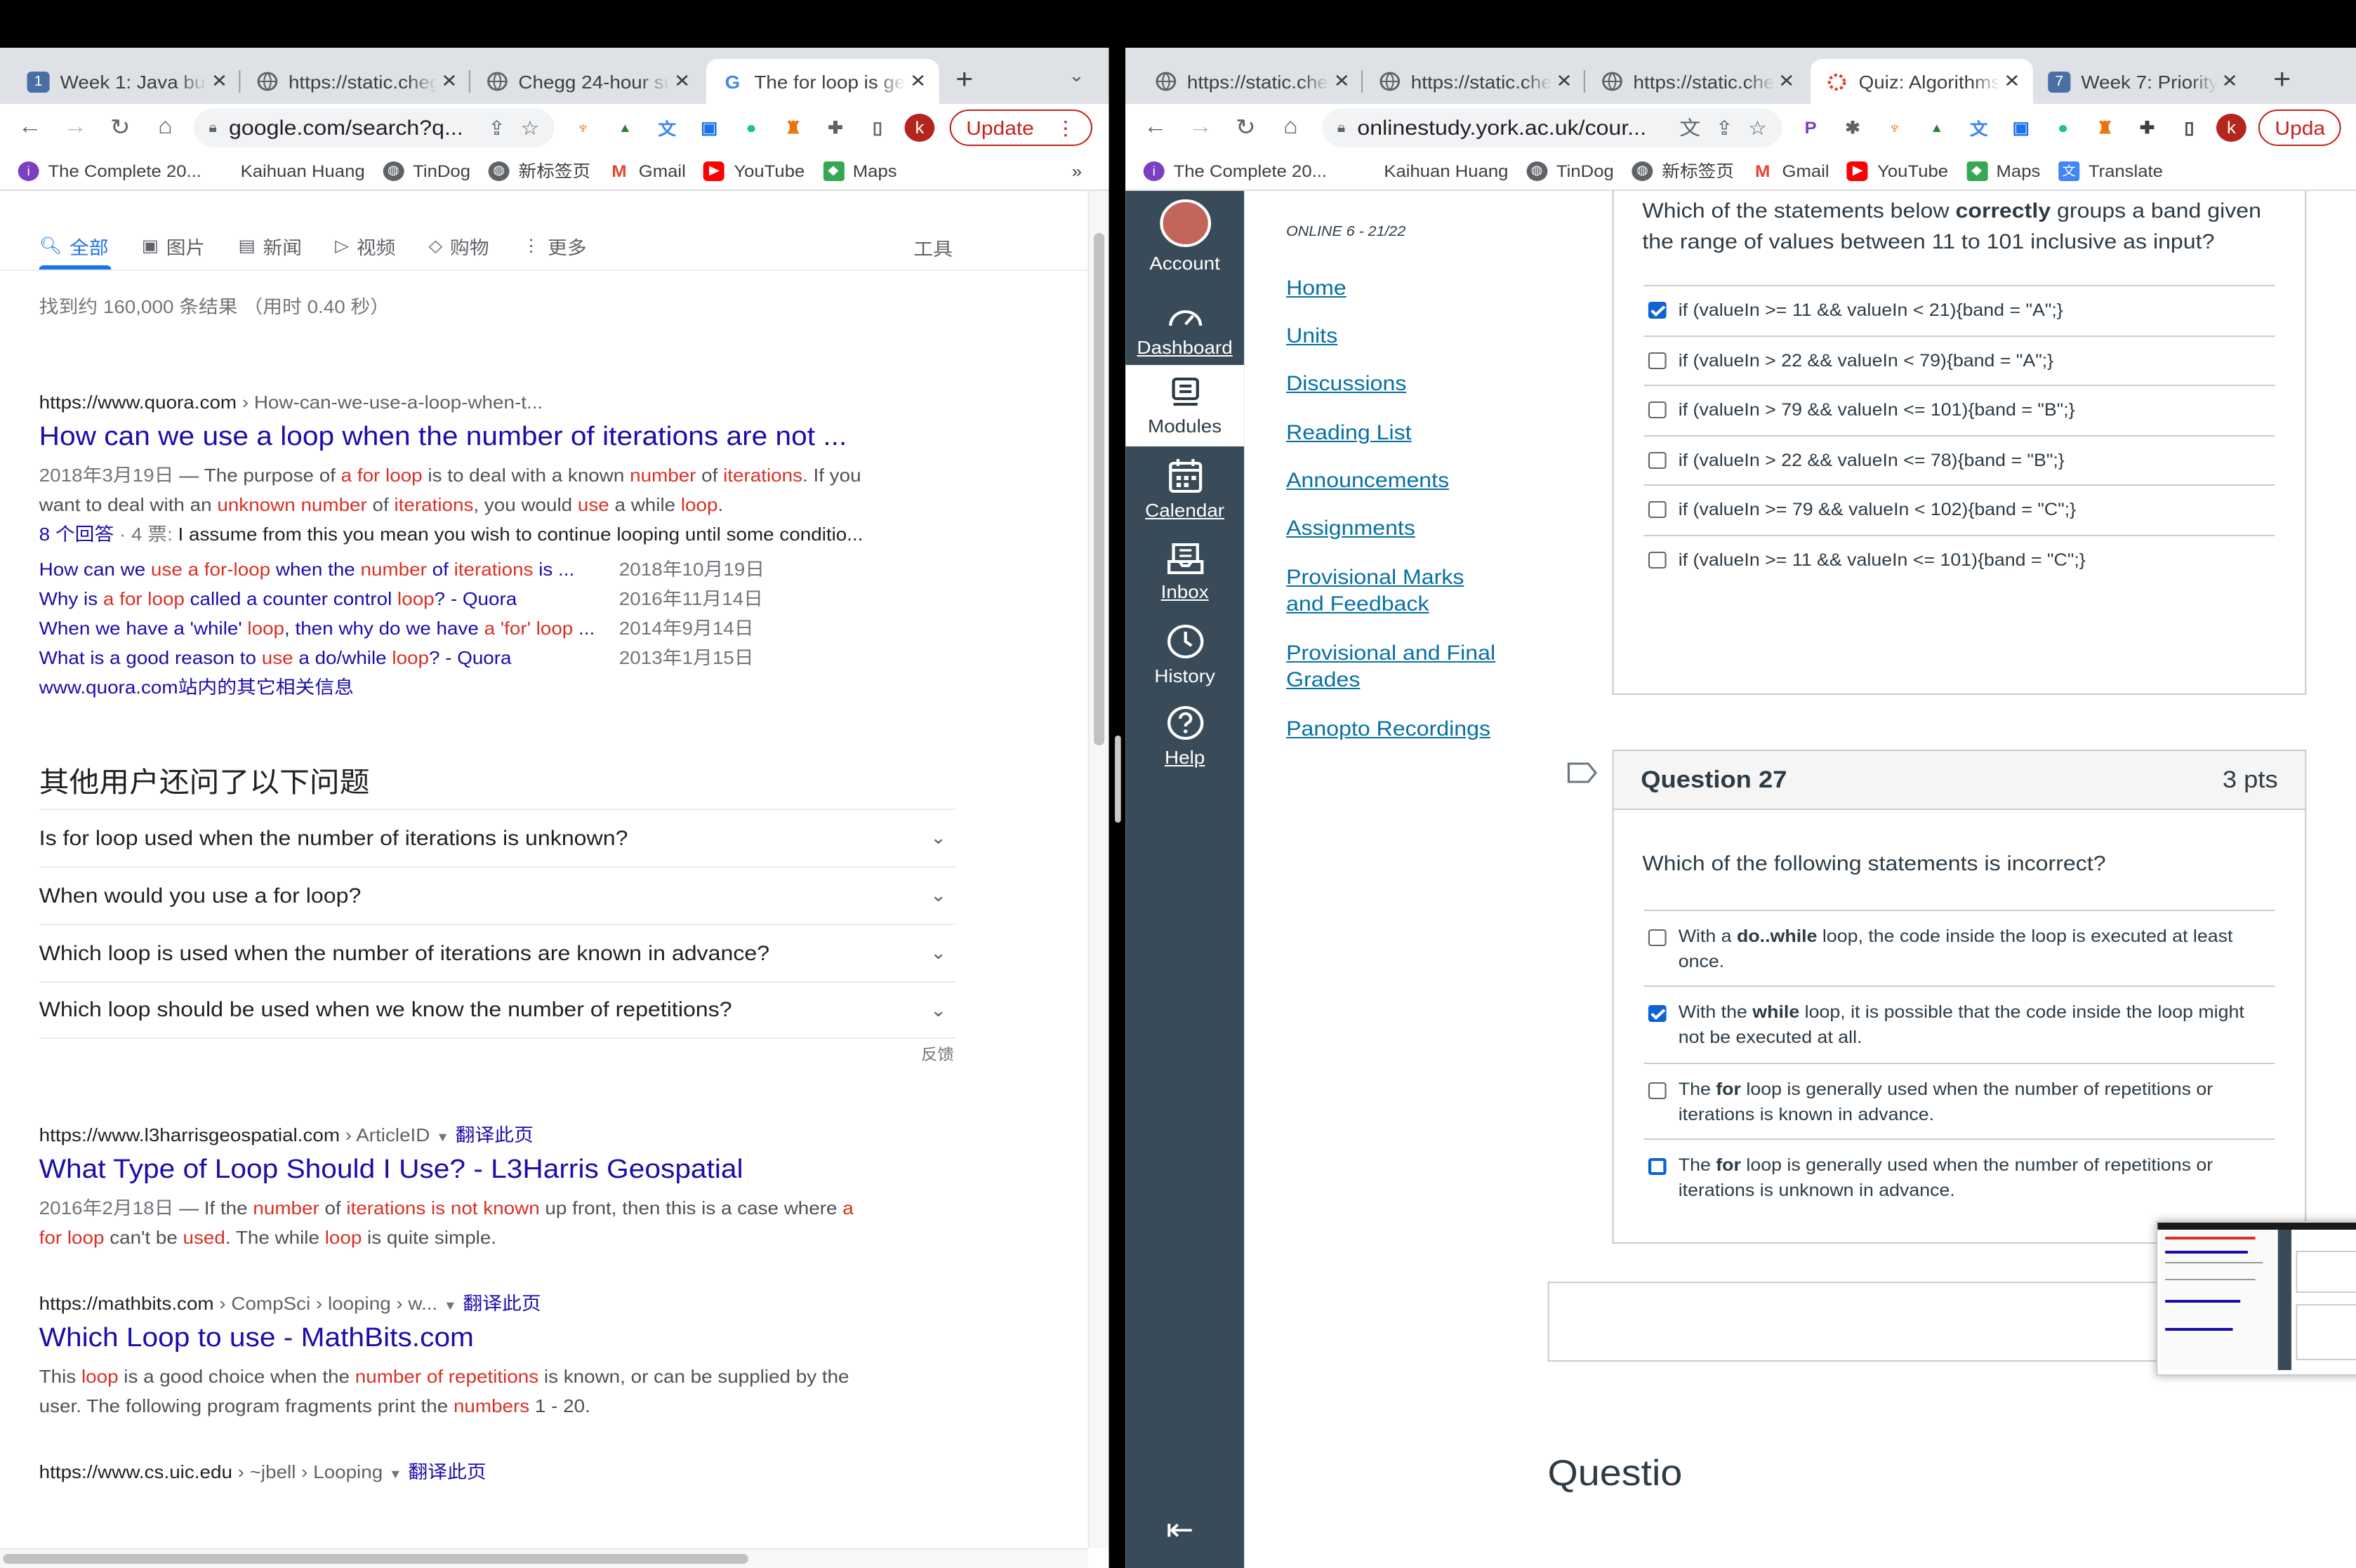 This screenshot has width=2356, height=1568. I want to click on nav-inbox: Inbox, so click(1184, 572).